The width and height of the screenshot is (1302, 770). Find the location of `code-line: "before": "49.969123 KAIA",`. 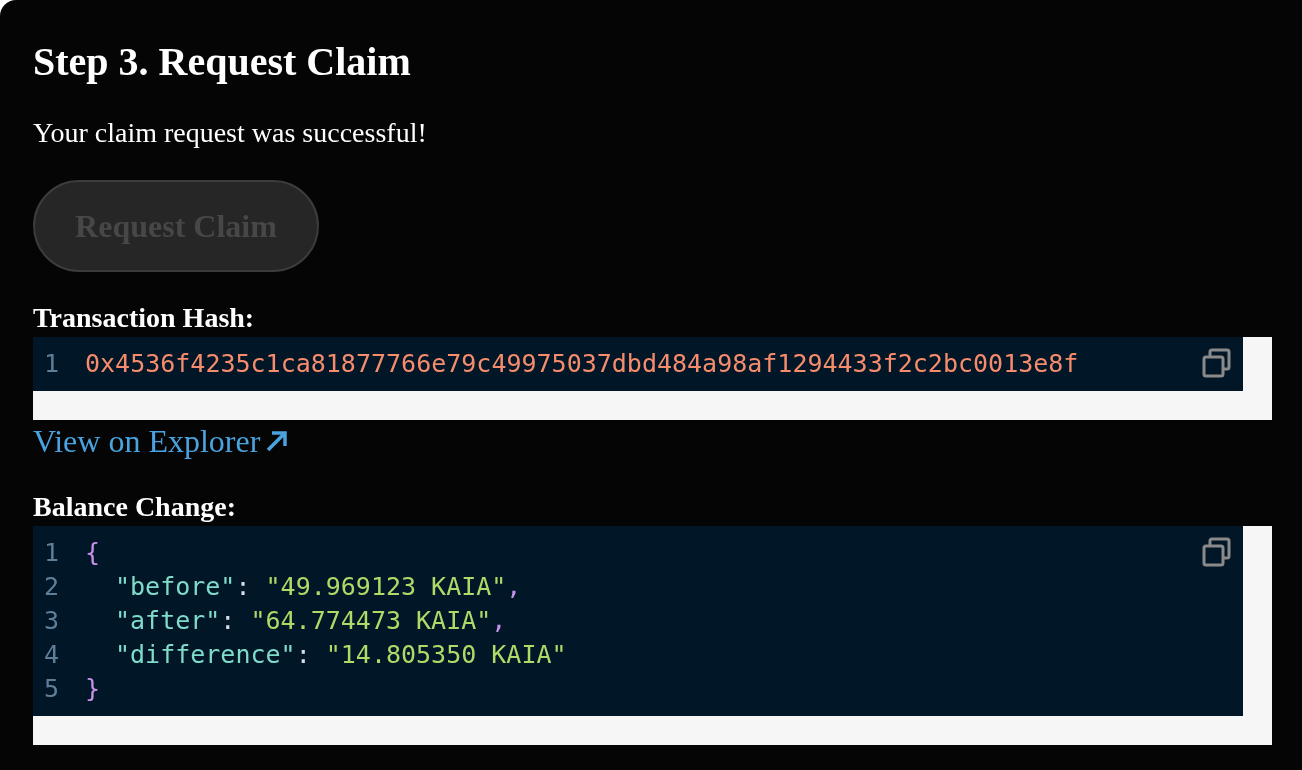

code-line: "before": "49.969123 KAIA", is located at coordinates (318, 587).